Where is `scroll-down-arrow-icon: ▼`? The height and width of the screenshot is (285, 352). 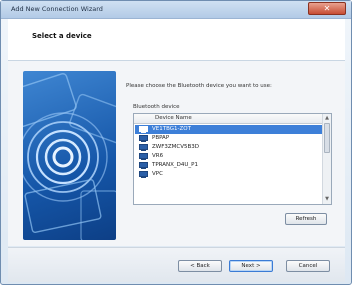 scroll-down-arrow-icon: ▼ is located at coordinates (327, 199).